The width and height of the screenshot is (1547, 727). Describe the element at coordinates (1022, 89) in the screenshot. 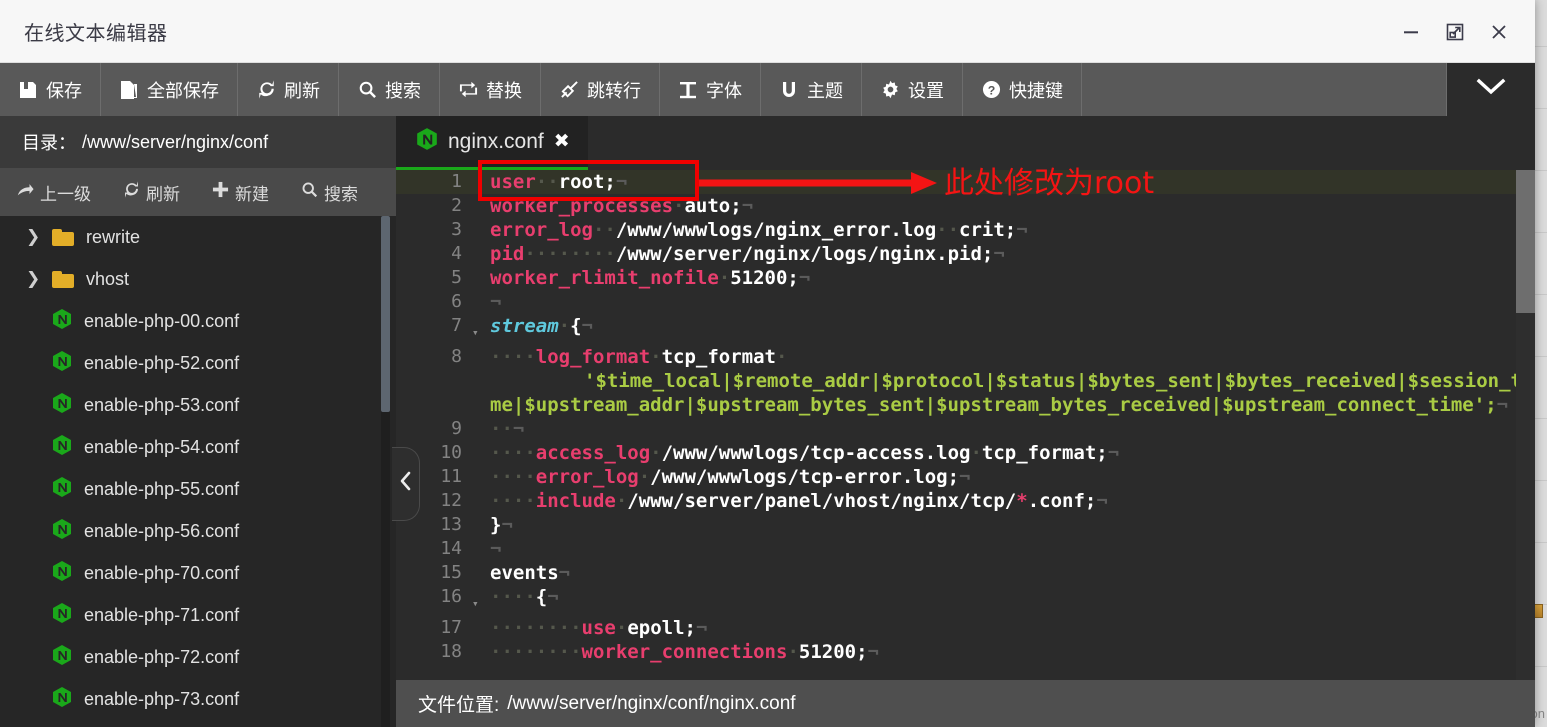

I see `toolbar-shortcut-button: ? 快捷键` at that location.